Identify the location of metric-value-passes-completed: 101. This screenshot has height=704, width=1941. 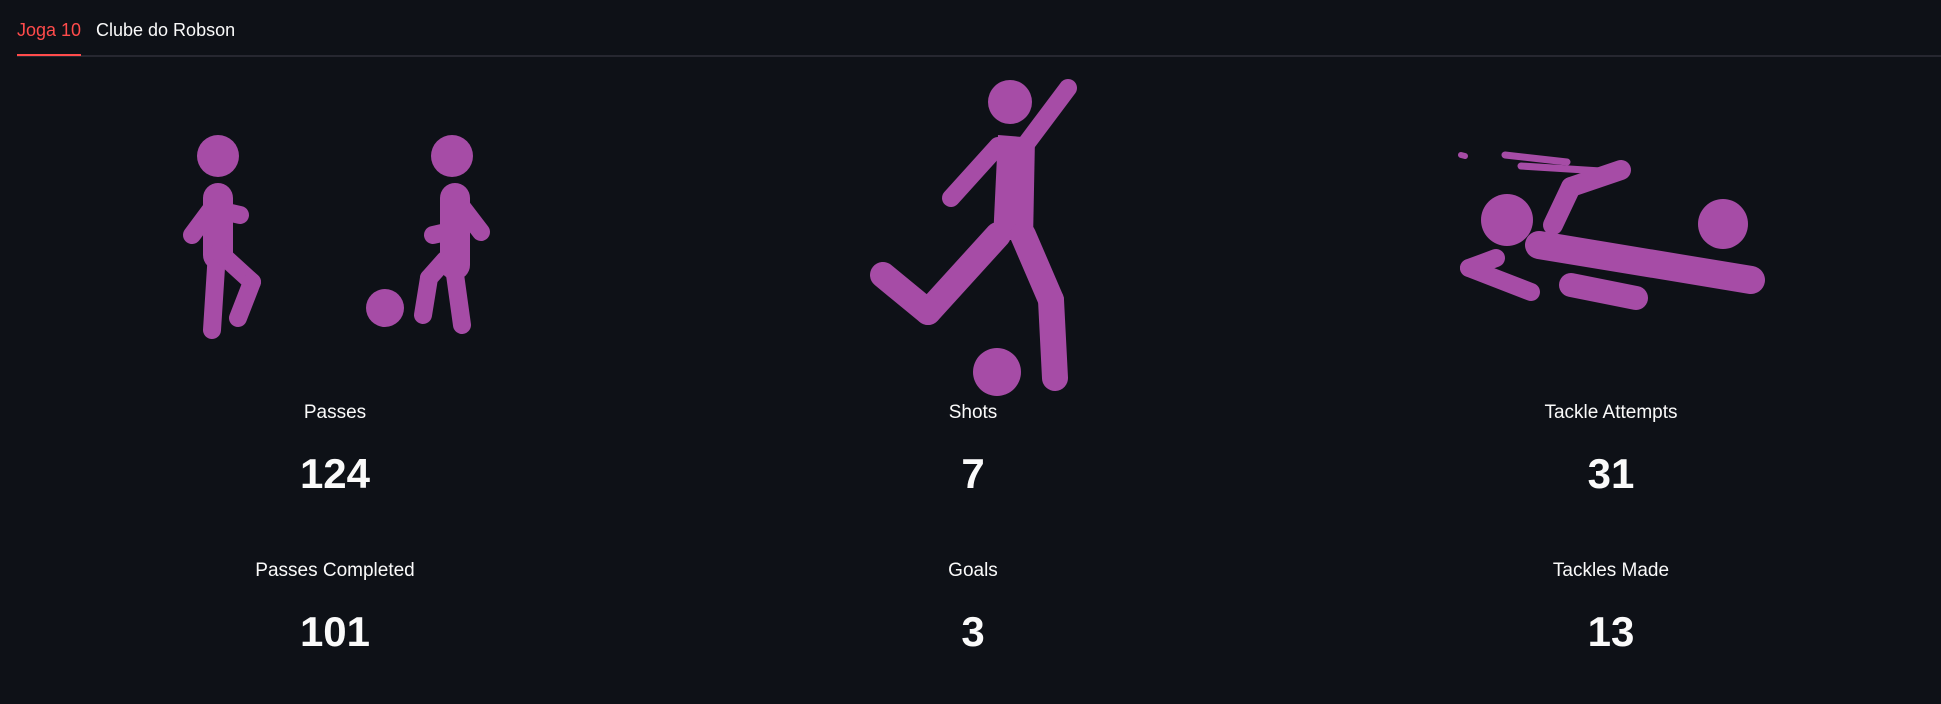
(335, 631).